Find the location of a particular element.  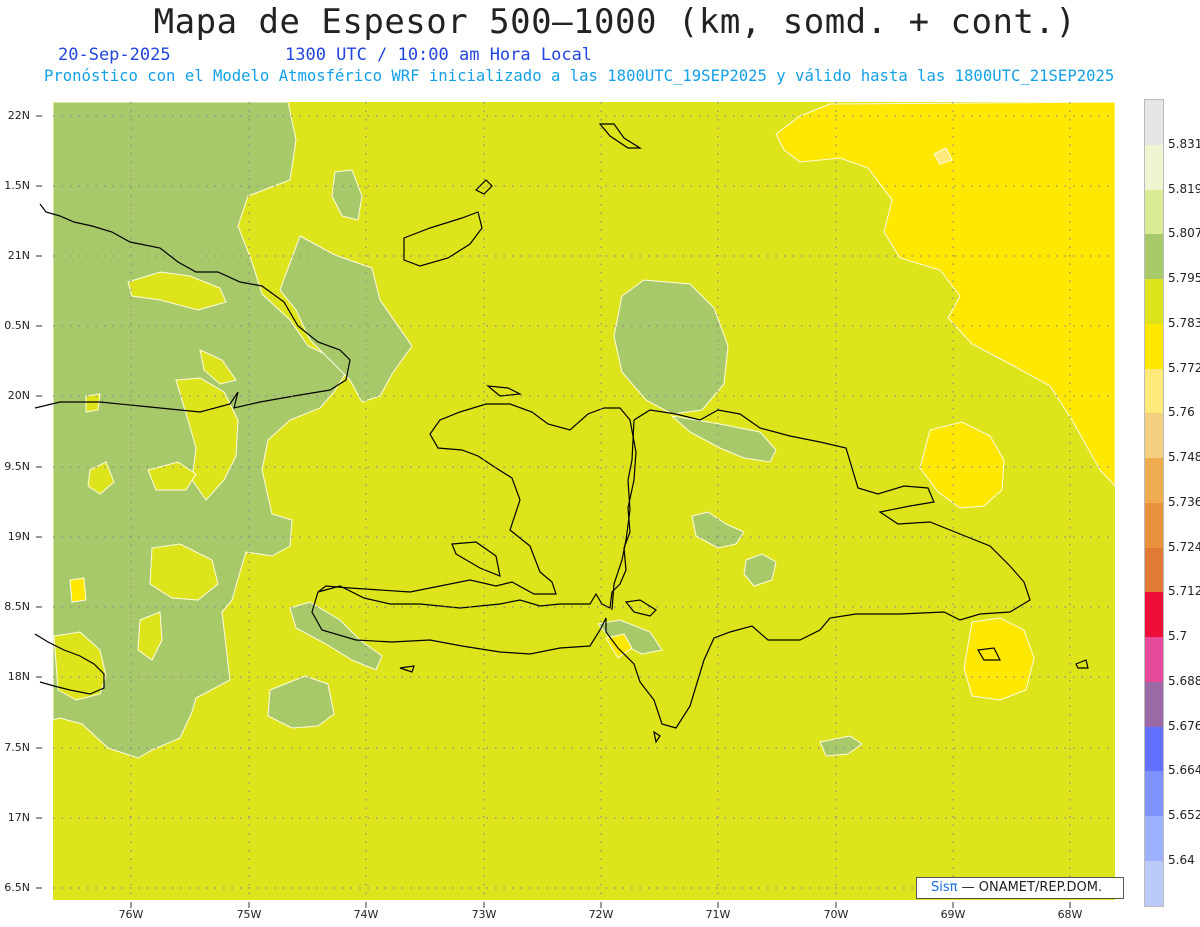

lon-label: 69W is located at coordinates (953, 914).